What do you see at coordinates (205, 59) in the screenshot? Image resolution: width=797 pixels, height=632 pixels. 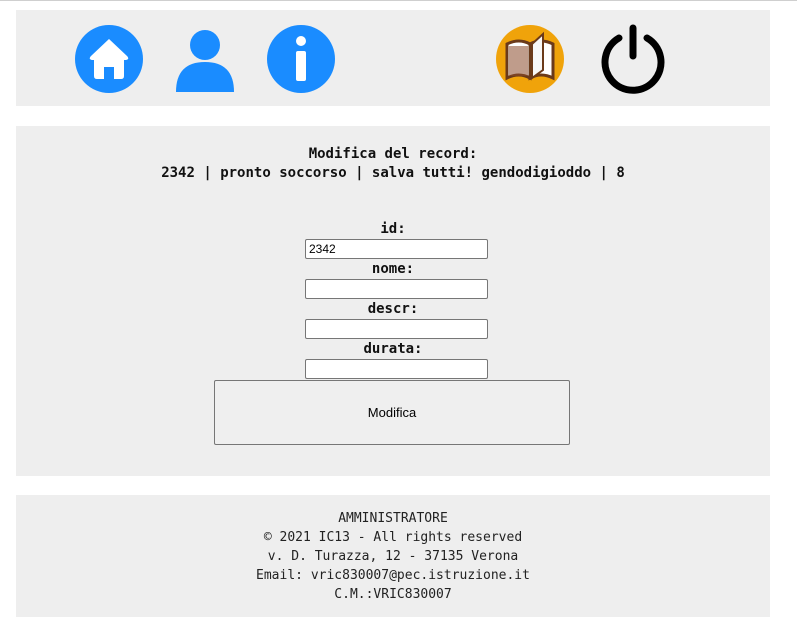 I see `user-icon` at bounding box center [205, 59].